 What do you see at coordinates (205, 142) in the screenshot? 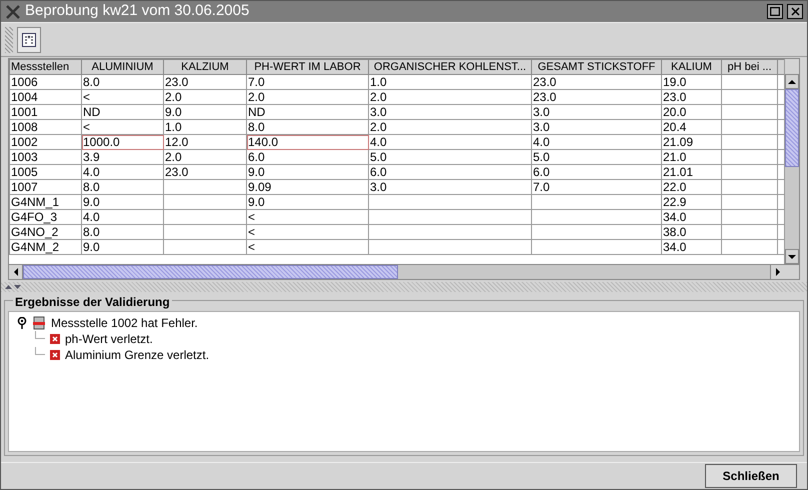
I see `table-cell: 12.0` at bounding box center [205, 142].